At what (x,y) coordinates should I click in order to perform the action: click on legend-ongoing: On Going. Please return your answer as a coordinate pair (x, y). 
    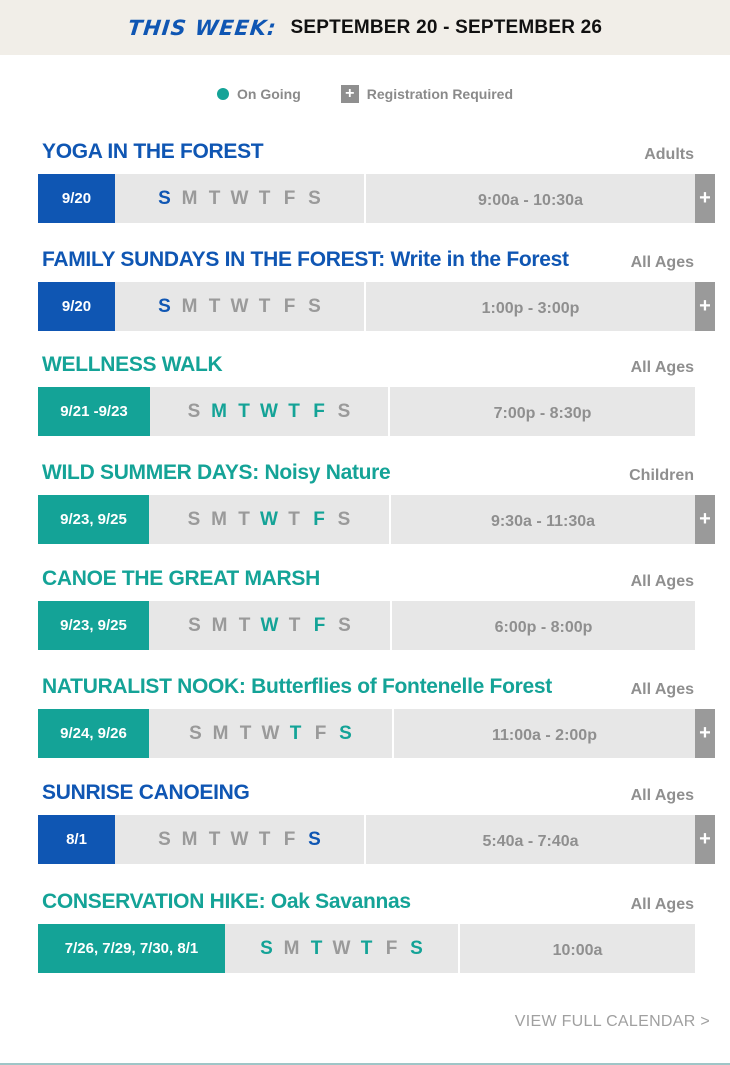
    Looking at the image, I should click on (258, 94).